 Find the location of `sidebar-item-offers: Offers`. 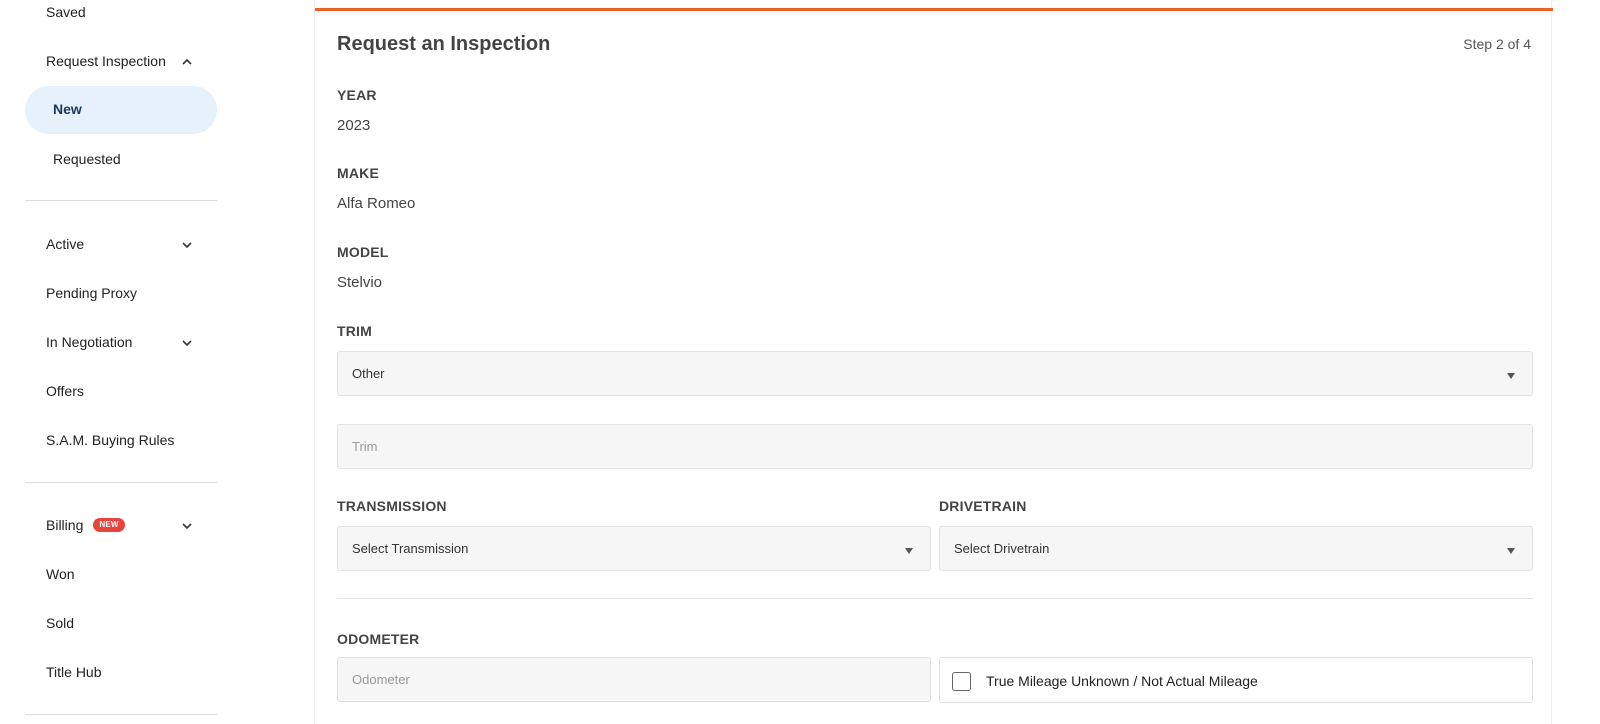

sidebar-item-offers: Offers is located at coordinates (65, 391).